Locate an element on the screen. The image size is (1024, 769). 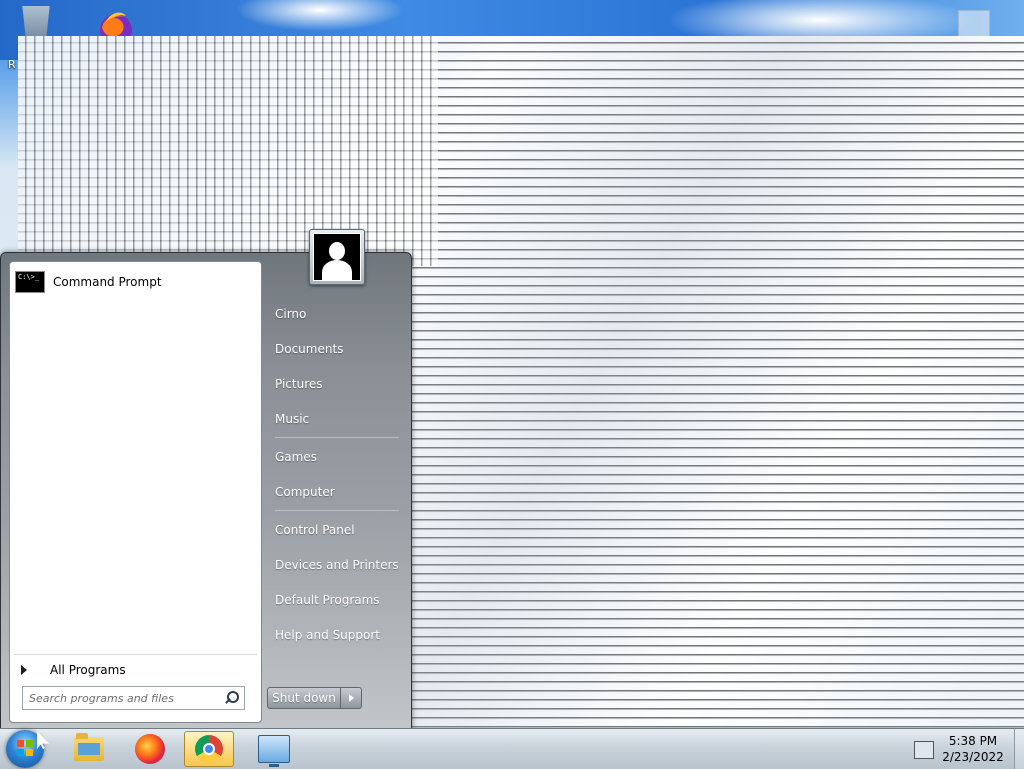
start-link-pictures: Pictures is located at coordinates (335, 384).